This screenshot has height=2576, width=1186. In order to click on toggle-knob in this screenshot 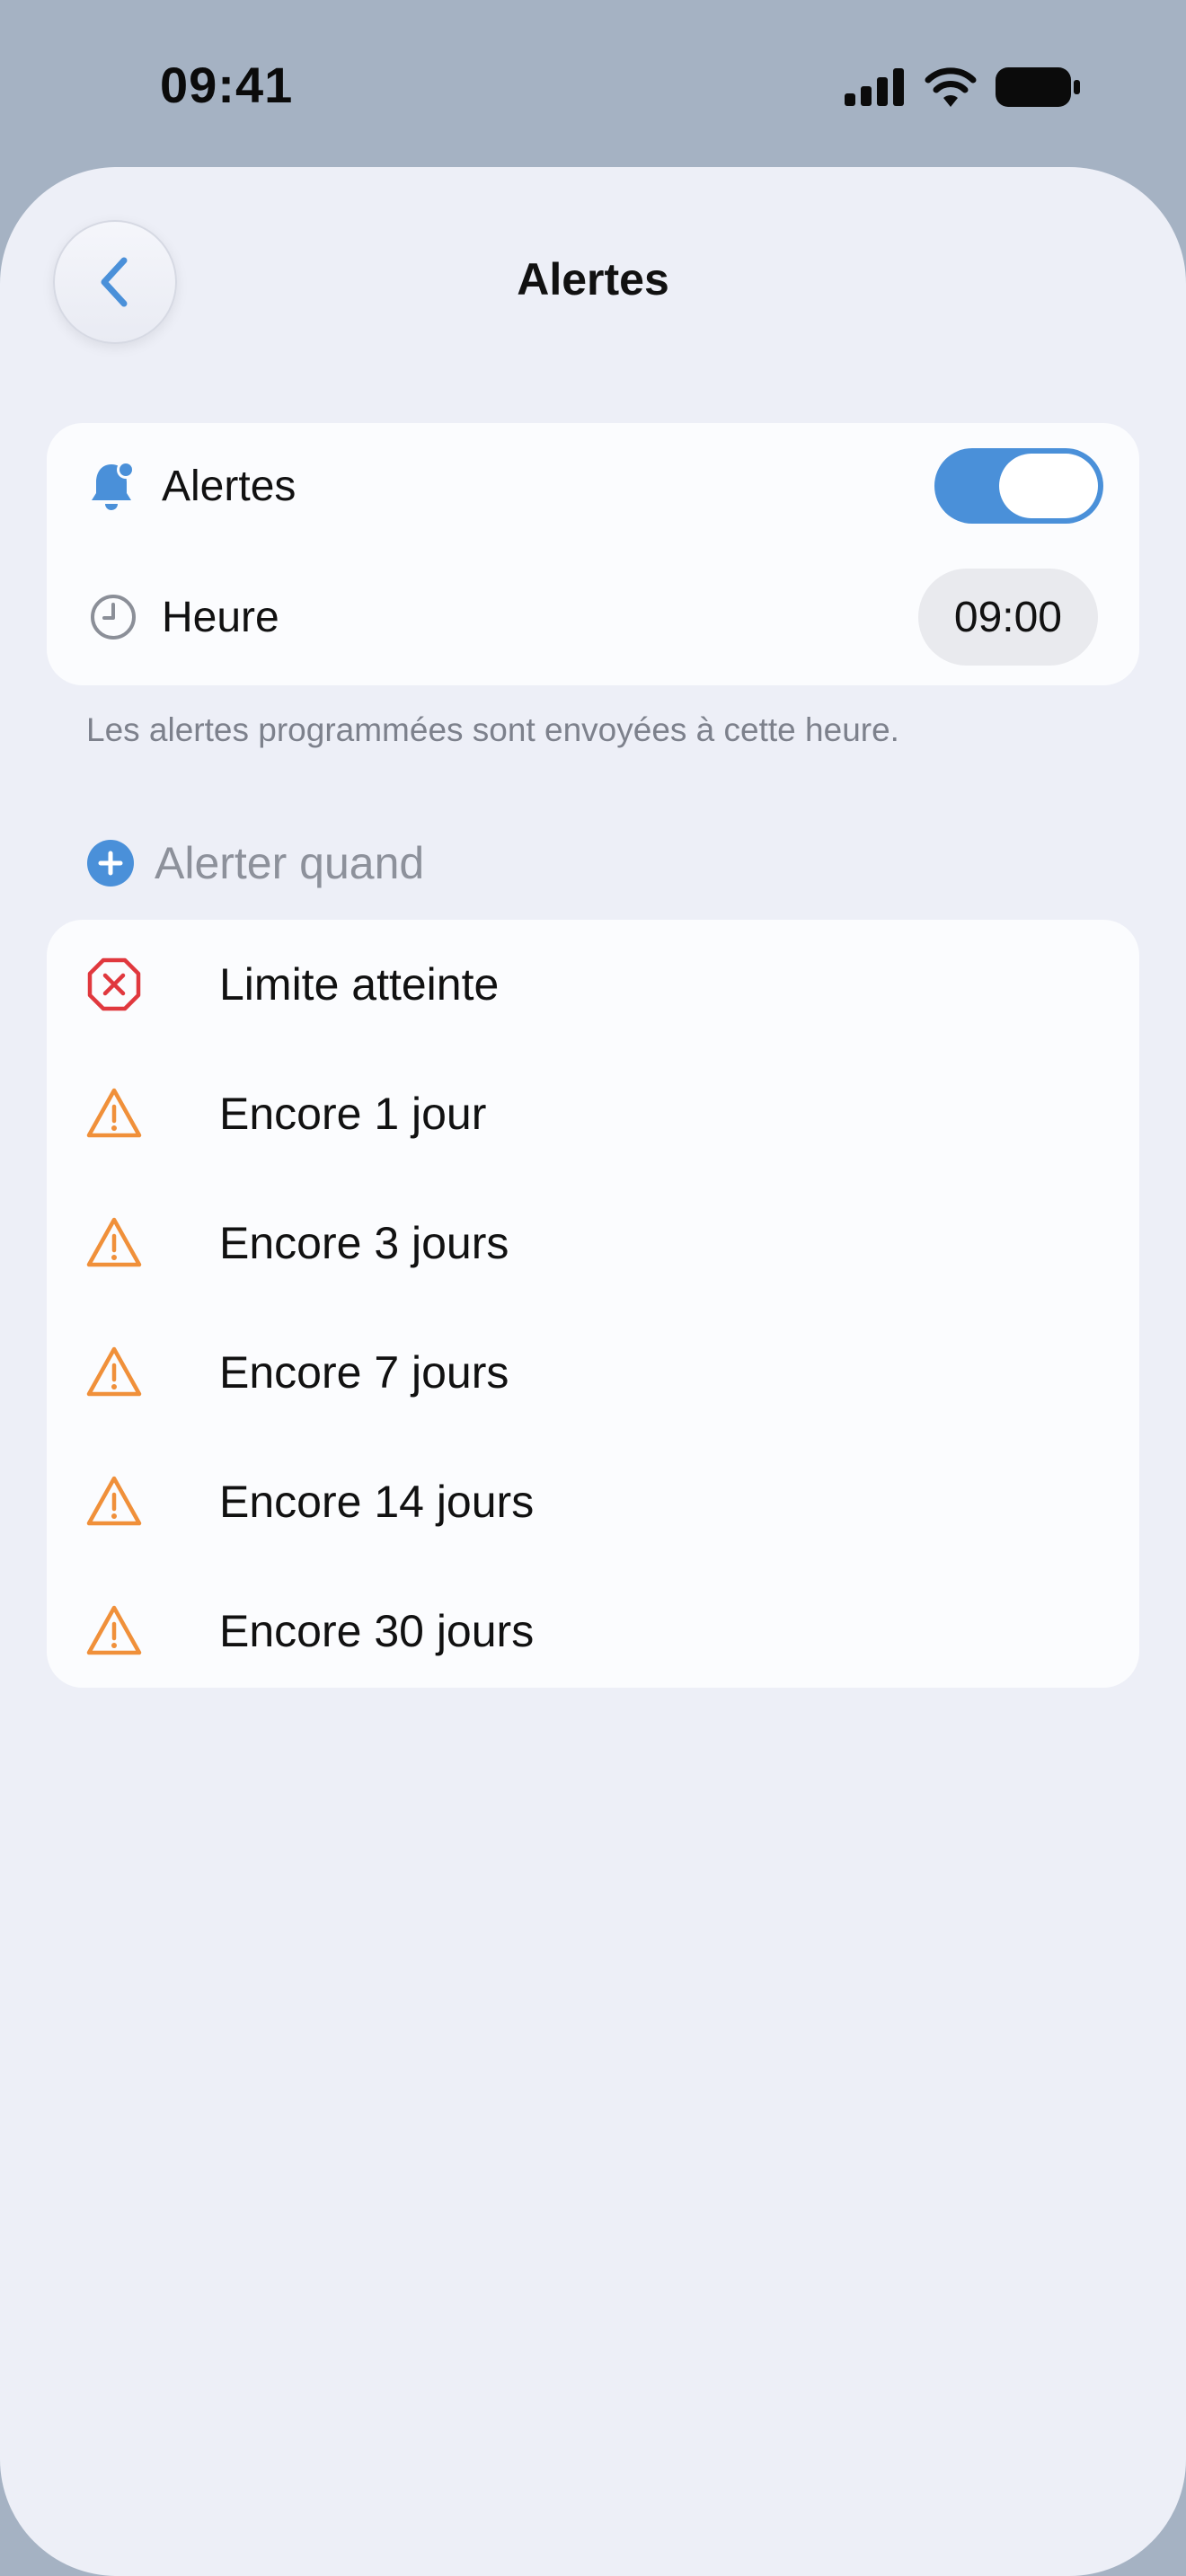, I will do `click(1048, 486)`.